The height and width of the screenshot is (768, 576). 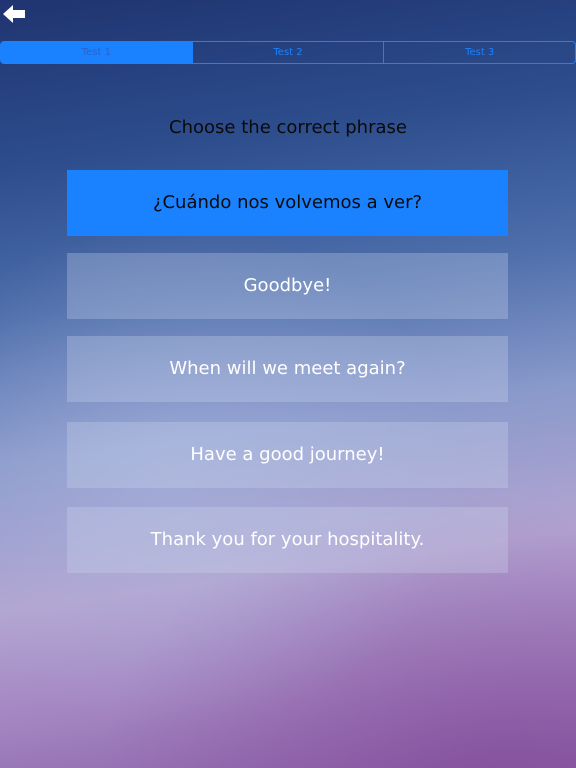 I want to click on back-button, so click(x=15, y=14).